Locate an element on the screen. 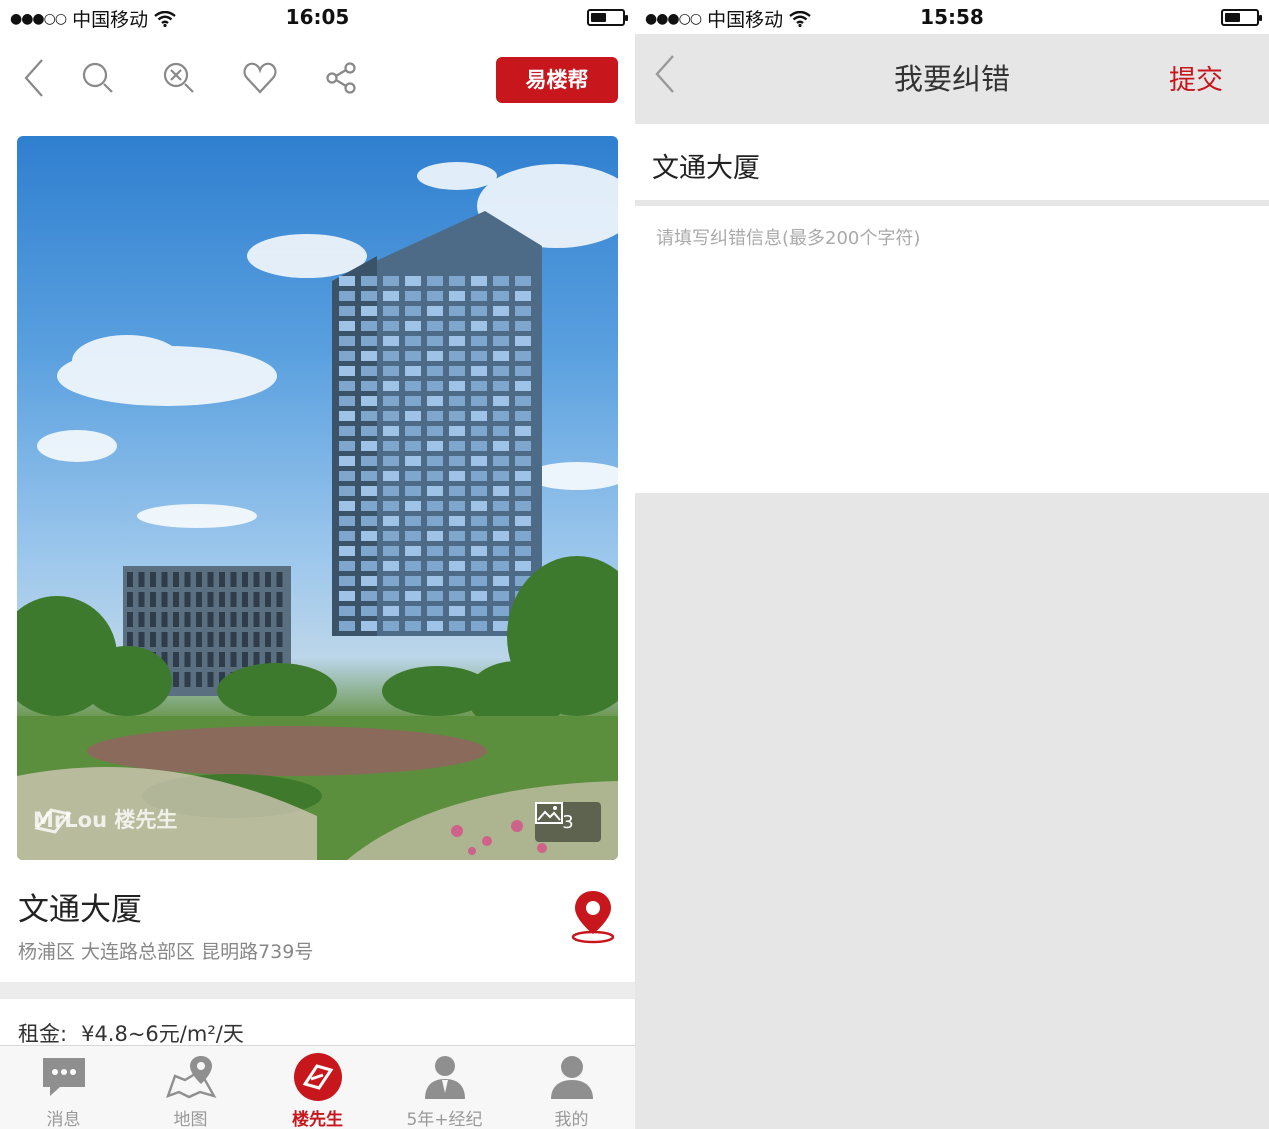 Image resolution: width=1269 pixels, height=1129 pixels. building-name: 文通大厦 is located at coordinates (80, 910).